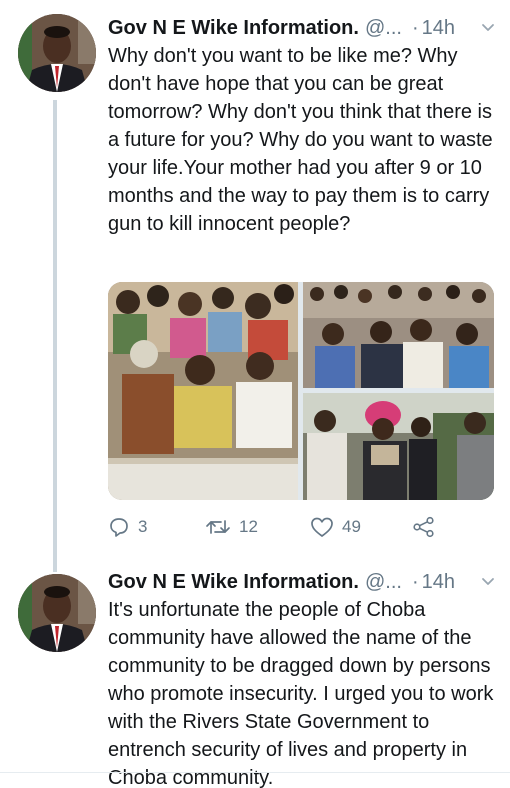 This screenshot has height=788, width=510. I want to click on divider, so click(255, 772).